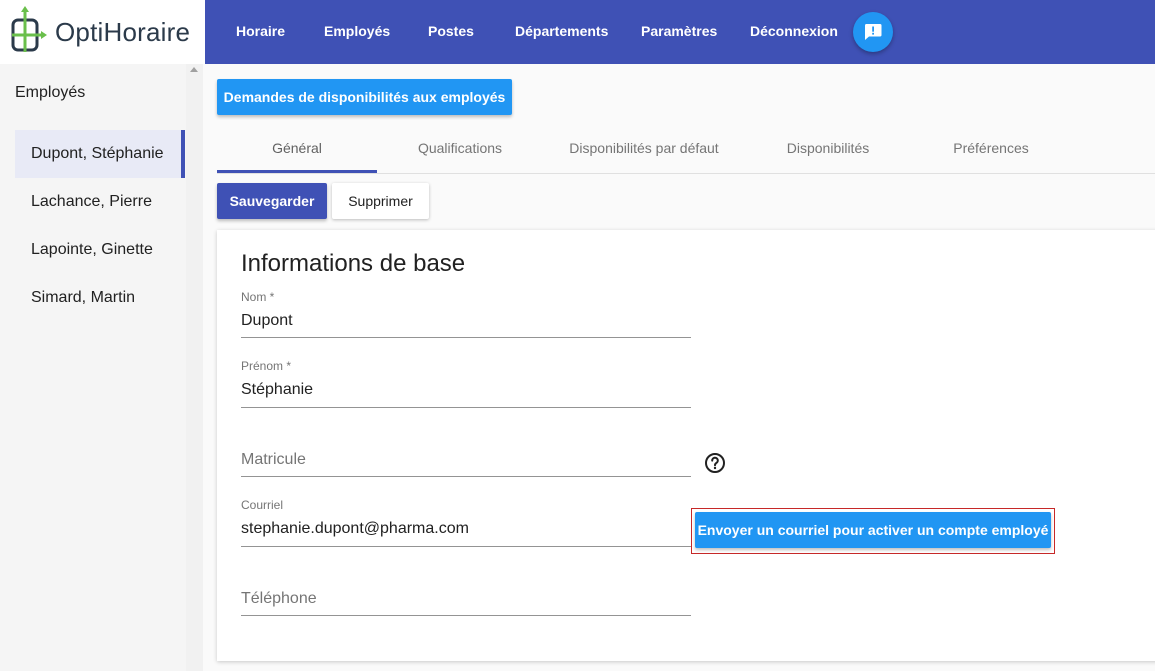  What do you see at coordinates (100, 250) in the screenshot?
I see `employee-item-lapointe: Lapointe, Ginette` at bounding box center [100, 250].